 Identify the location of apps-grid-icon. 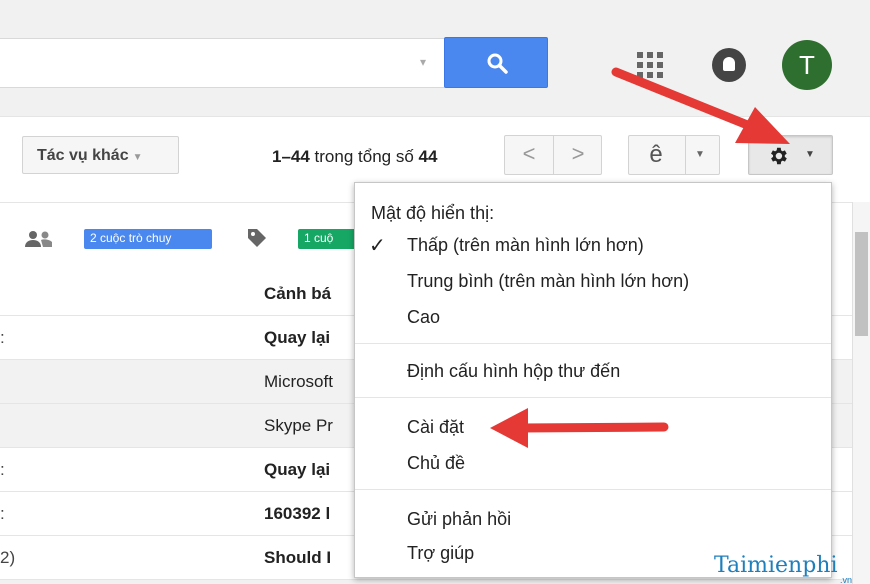
(651, 66).